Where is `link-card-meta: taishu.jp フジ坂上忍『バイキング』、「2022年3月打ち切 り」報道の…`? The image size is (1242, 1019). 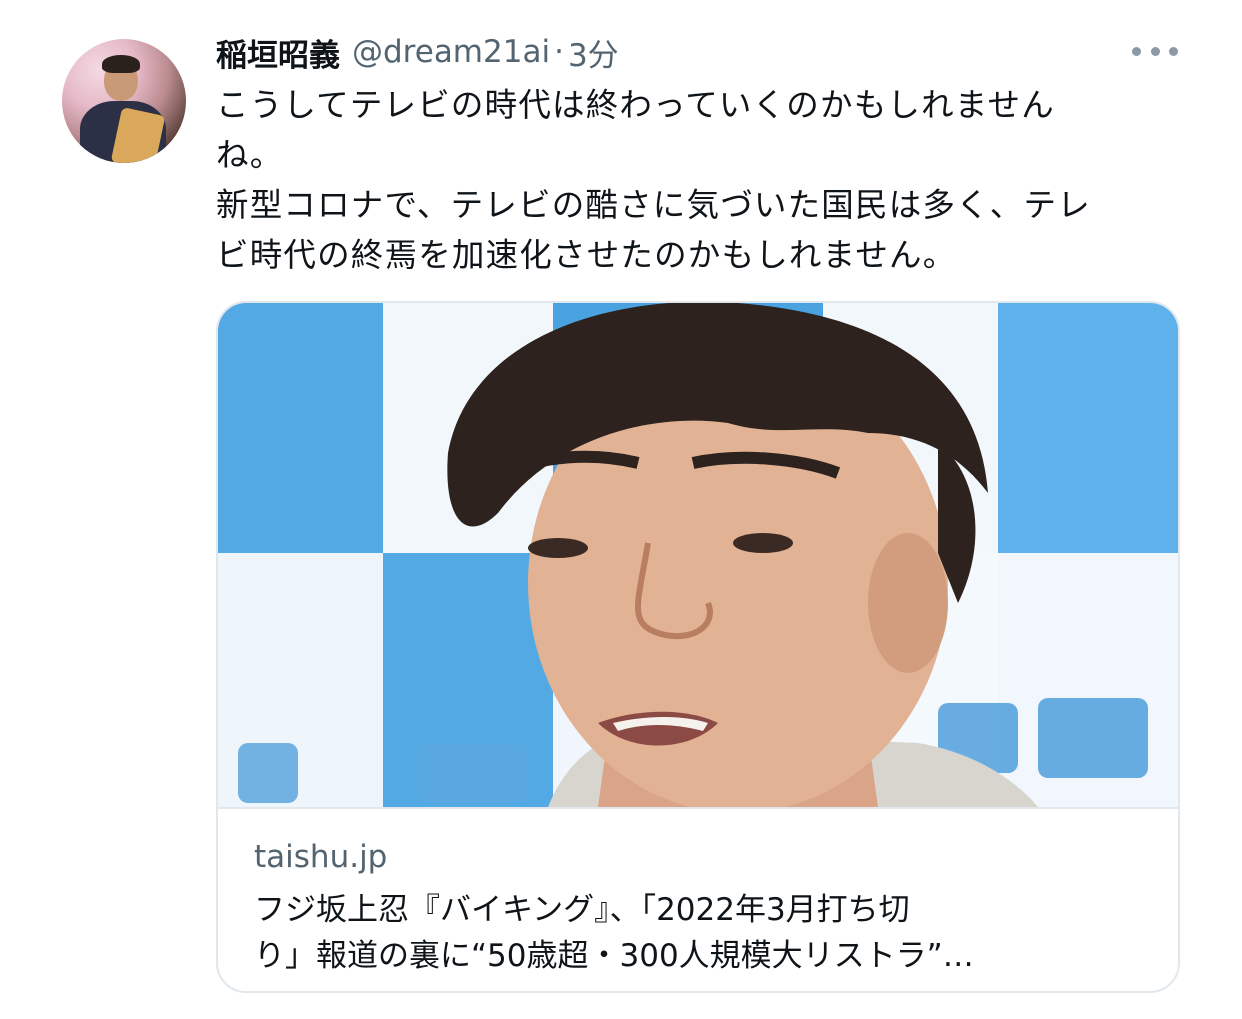 link-card-meta: taishu.jp フジ坂上忍『バイキング』、「2022年3月打ち切 り」報道の… is located at coordinates (698, 899).